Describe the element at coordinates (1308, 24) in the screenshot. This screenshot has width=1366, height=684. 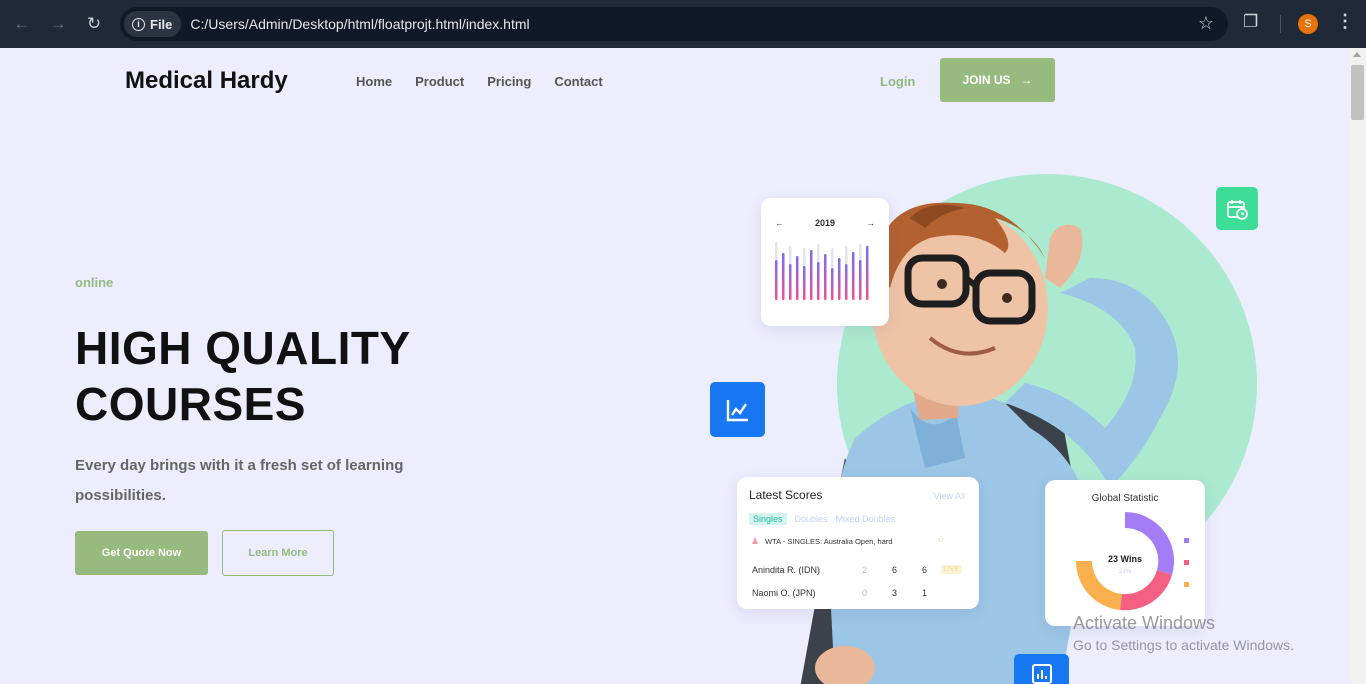
I see `profile-avatar: S` at that location.